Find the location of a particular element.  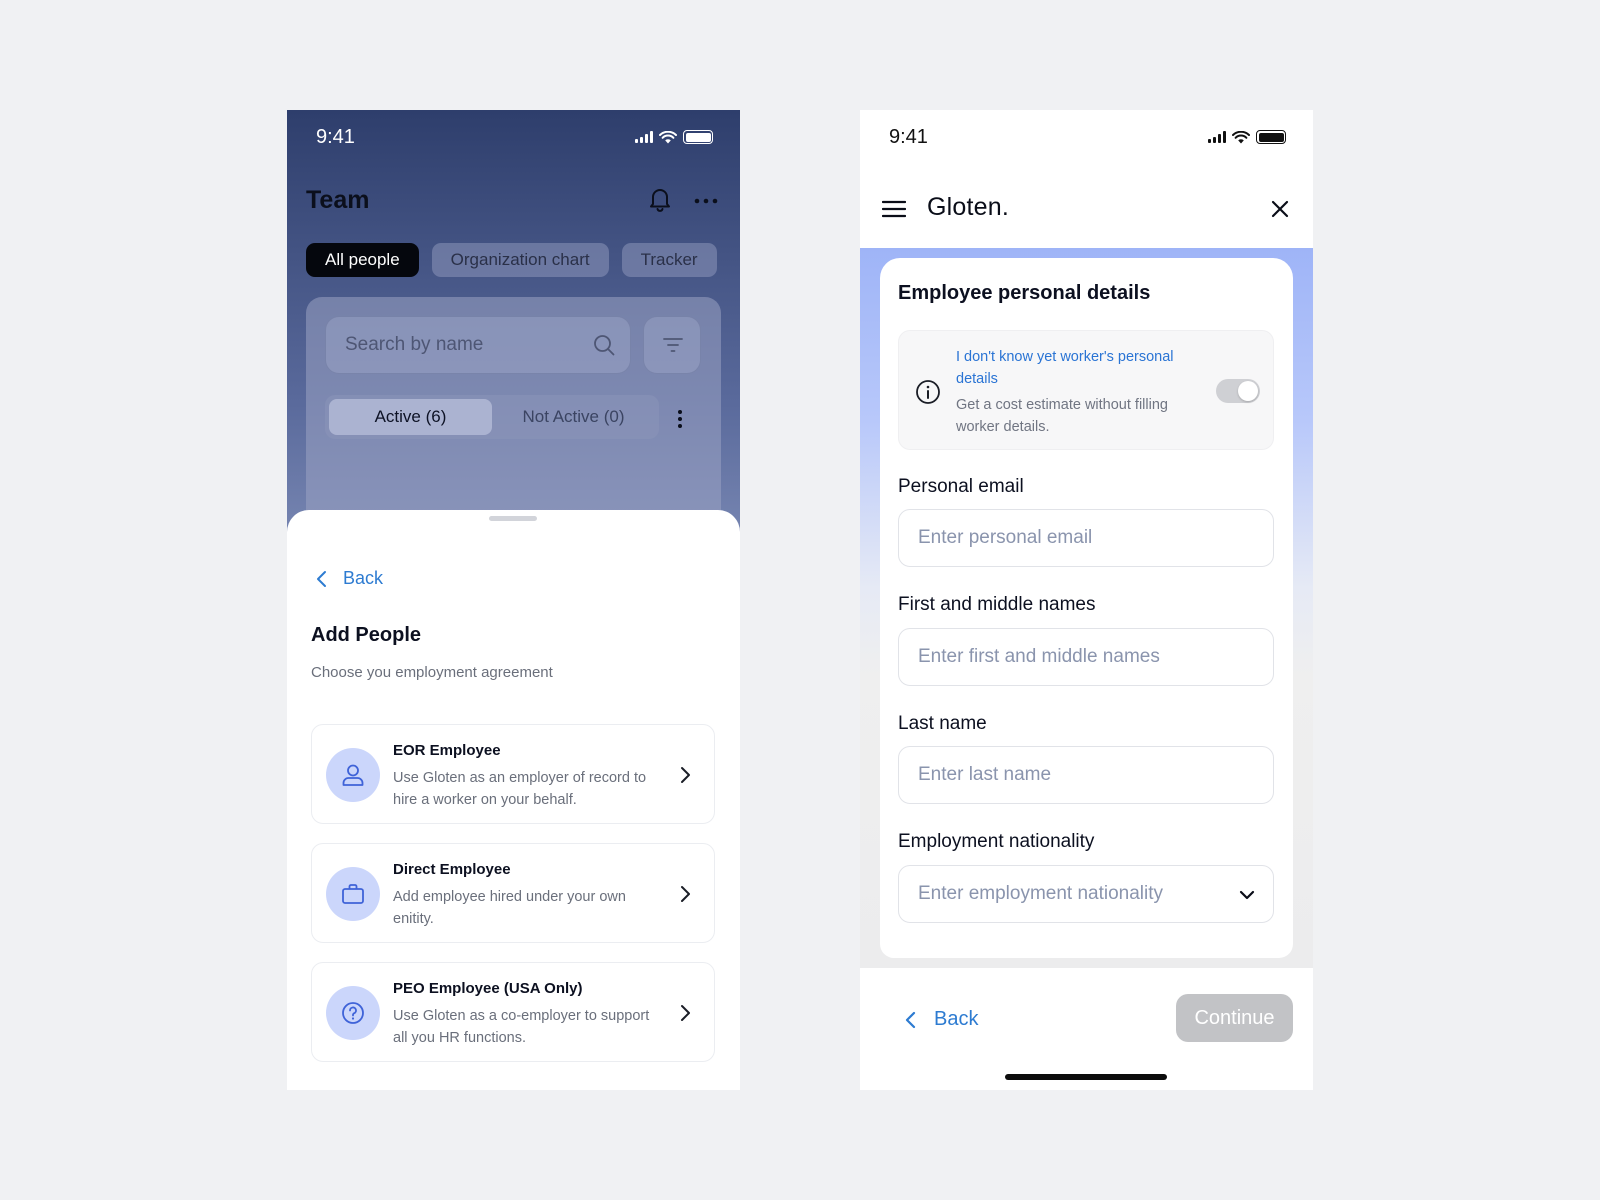

home-indicator is located at coordinates (1086, 1077).